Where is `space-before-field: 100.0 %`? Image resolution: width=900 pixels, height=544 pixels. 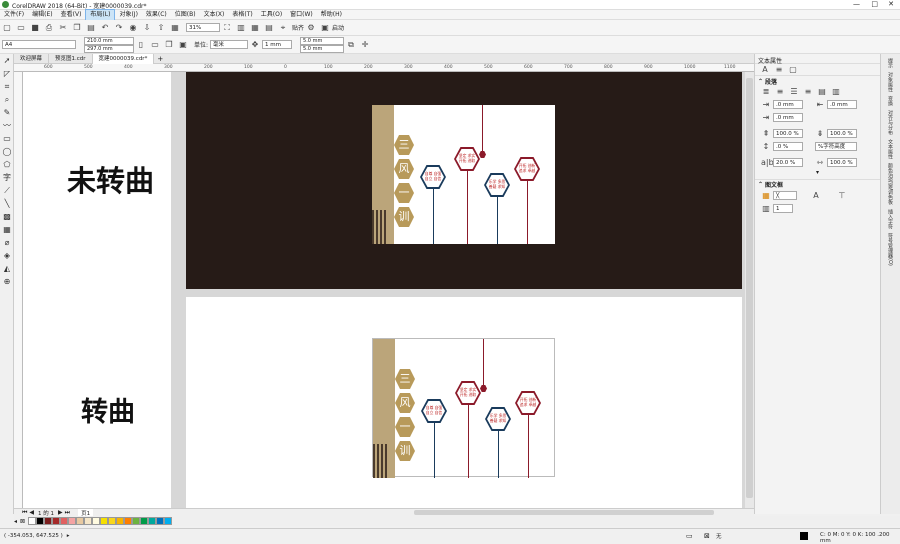
space-before-field: 100.0 % is located at coordinates (788, 133).